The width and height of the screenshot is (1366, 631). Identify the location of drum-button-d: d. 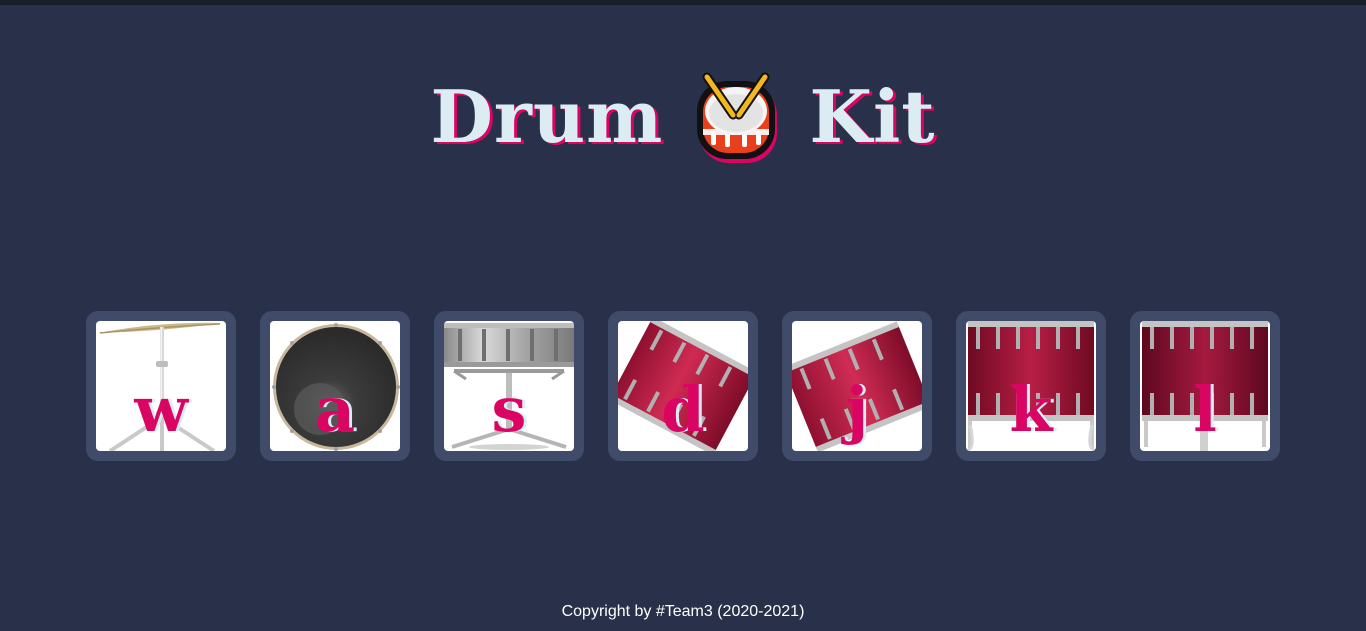
(683, 386).